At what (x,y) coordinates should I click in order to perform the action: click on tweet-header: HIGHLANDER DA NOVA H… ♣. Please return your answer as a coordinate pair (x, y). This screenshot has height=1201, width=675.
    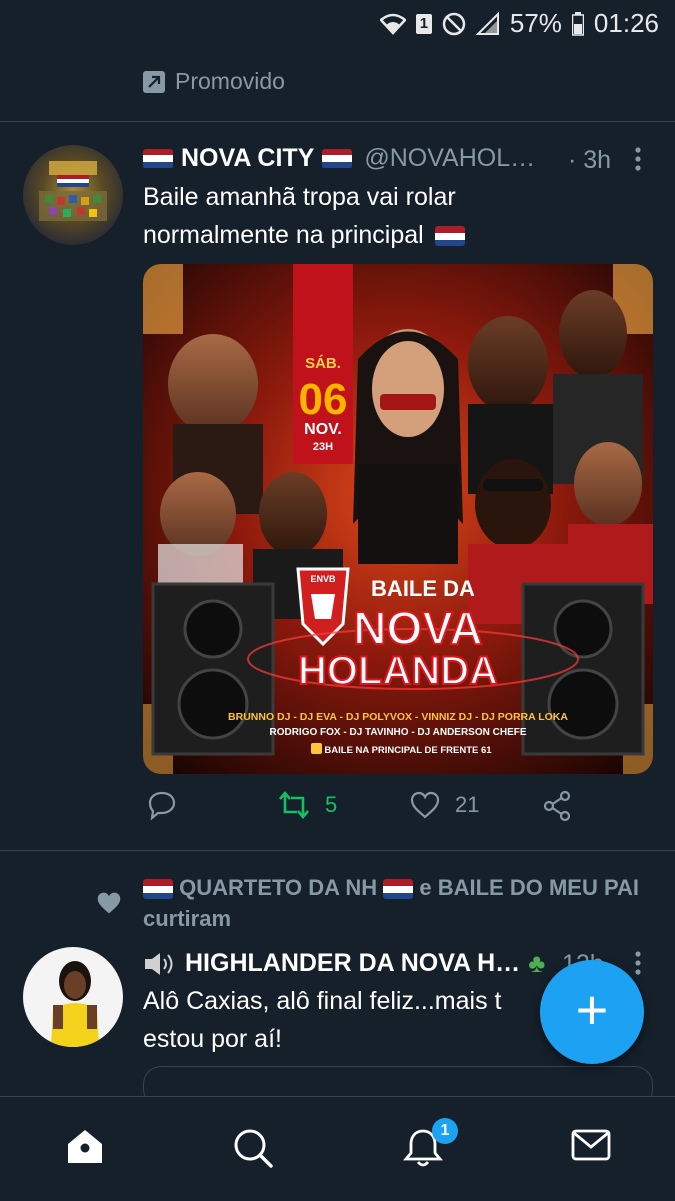
    Looking at the image, I should click on (344, 963).